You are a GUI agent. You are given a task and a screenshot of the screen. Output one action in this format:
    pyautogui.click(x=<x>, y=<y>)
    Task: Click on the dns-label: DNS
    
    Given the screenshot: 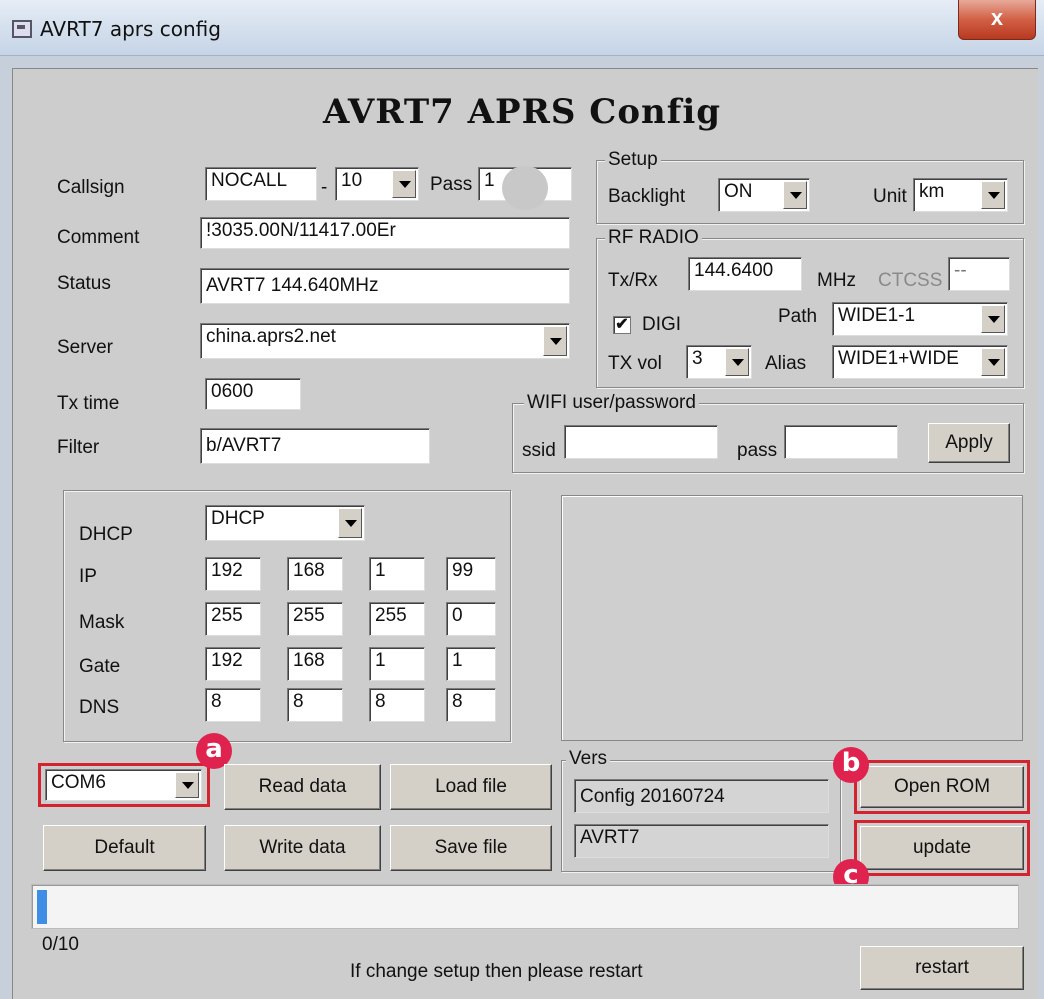 What is the action you would take?
    pyautogui.click(x=99, y=707)
    